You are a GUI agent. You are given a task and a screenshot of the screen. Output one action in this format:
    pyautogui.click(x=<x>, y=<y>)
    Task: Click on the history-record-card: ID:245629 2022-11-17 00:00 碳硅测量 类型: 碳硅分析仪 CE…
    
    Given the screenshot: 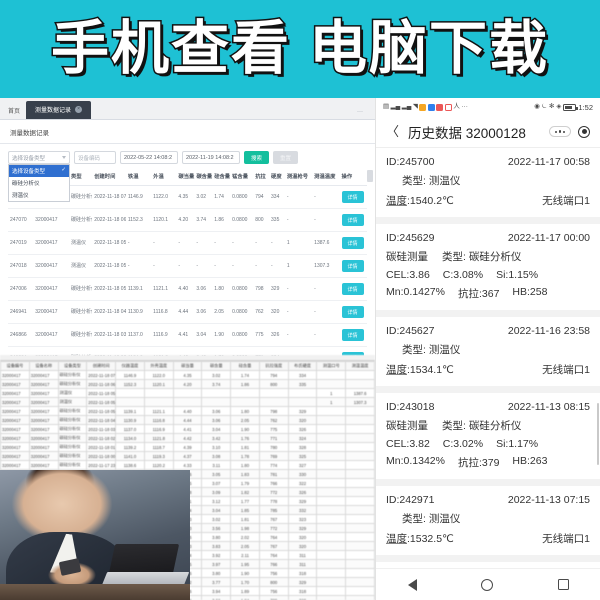 What is the action you would take?
    pyautogui.click(x=488, y=267)
    